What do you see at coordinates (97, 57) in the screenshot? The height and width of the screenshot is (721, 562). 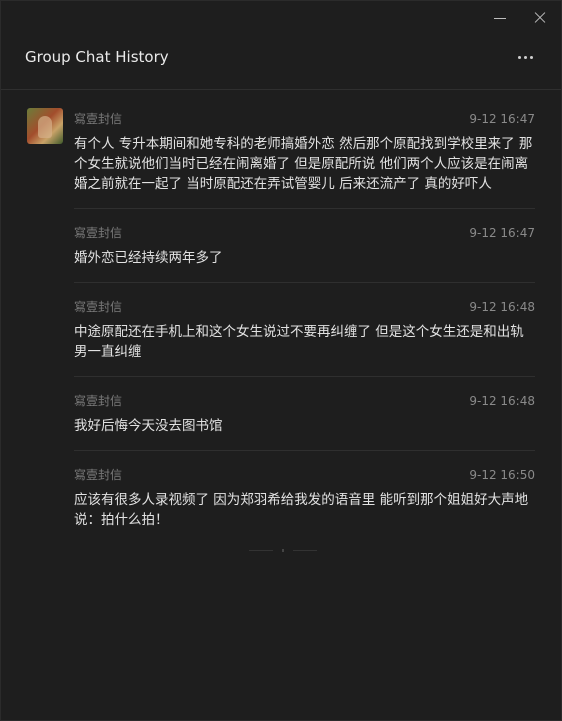 I see `page-title: Group Chat History` at bounding box center [97, 57].